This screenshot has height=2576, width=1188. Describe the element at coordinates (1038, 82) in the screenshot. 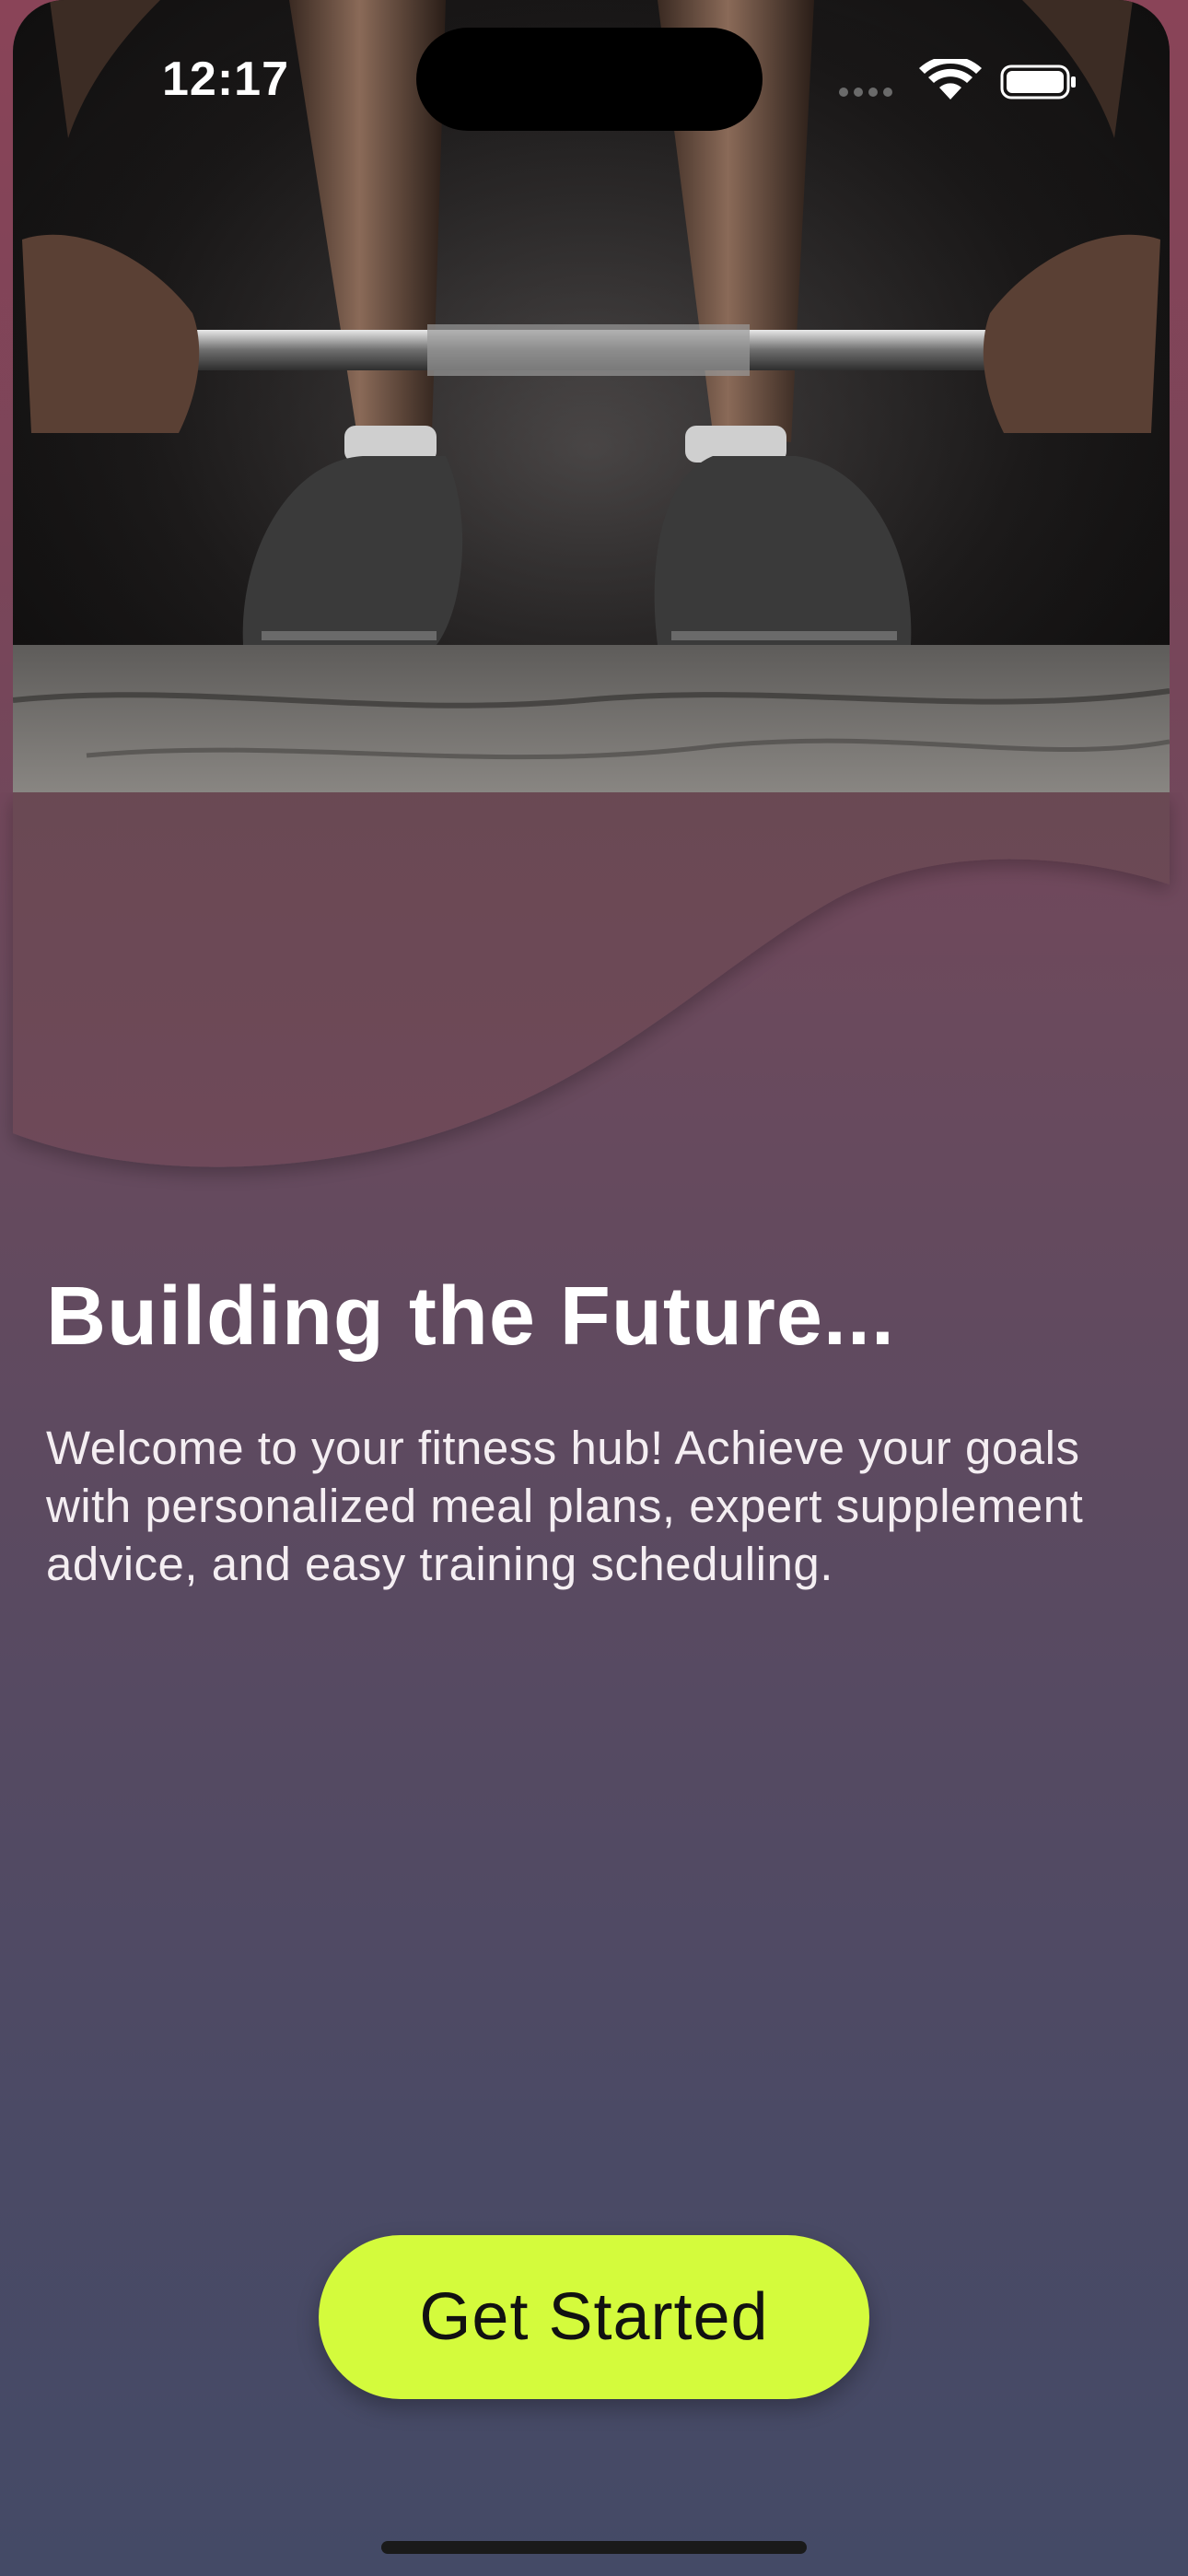

I see `battery-icon` at that location.